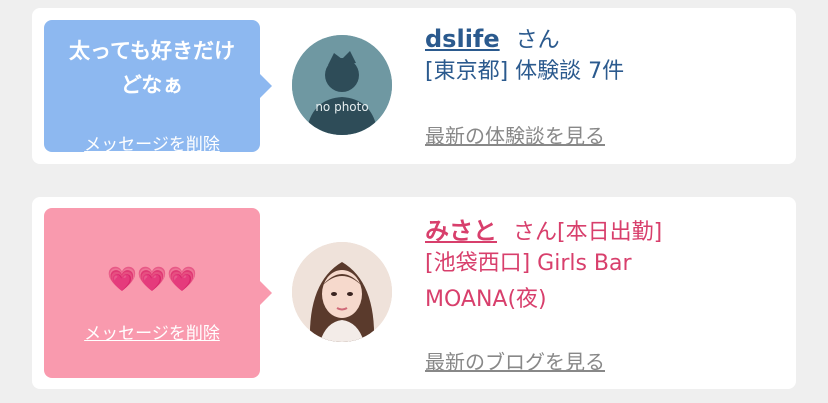  I want to click on profile-info: dslife さん [東京都] 体験談 7件 最新の体験談を見る, so click(525, 85).